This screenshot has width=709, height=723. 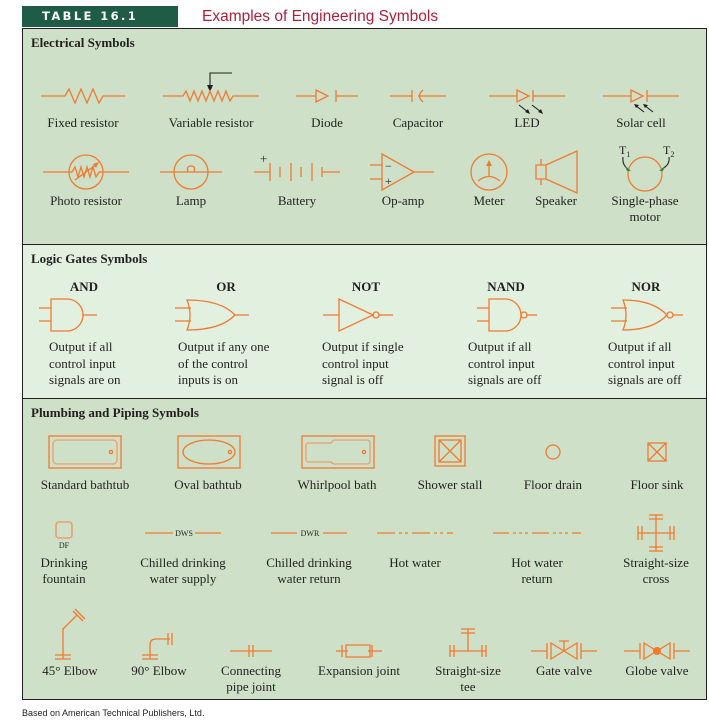 I want to click on symbol-speaker: Speaker, so click(x=556, y=178).